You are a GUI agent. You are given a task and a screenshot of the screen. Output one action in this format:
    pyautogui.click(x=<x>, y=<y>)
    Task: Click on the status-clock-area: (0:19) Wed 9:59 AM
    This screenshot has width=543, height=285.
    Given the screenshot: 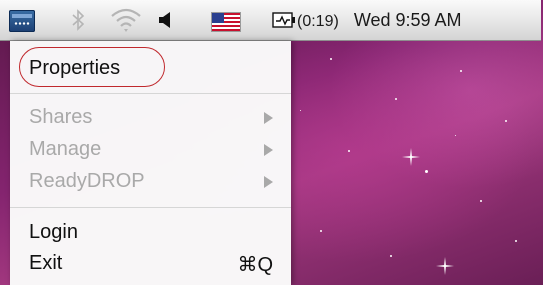 What is the action you would take?
    pyautogui.click(x=379, y=20)
    